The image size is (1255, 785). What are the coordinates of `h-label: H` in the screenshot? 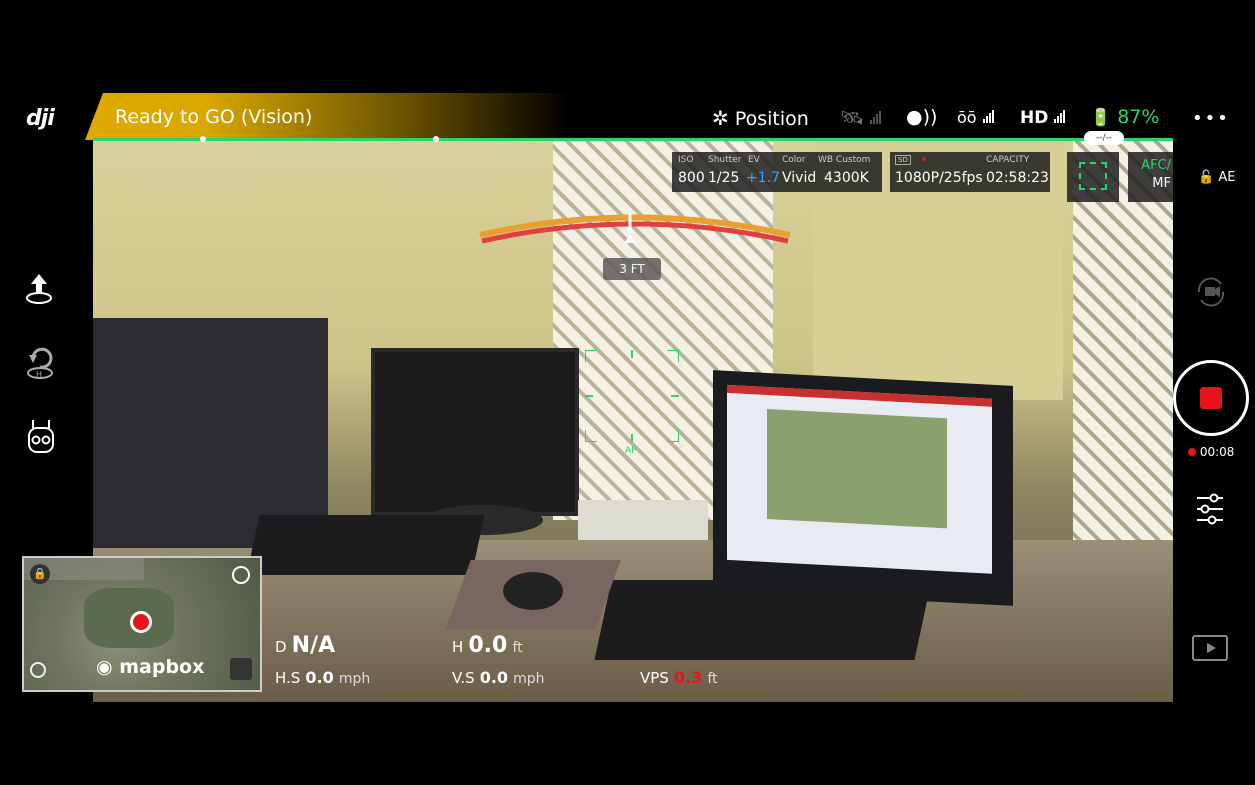 It's located at (458, 647).